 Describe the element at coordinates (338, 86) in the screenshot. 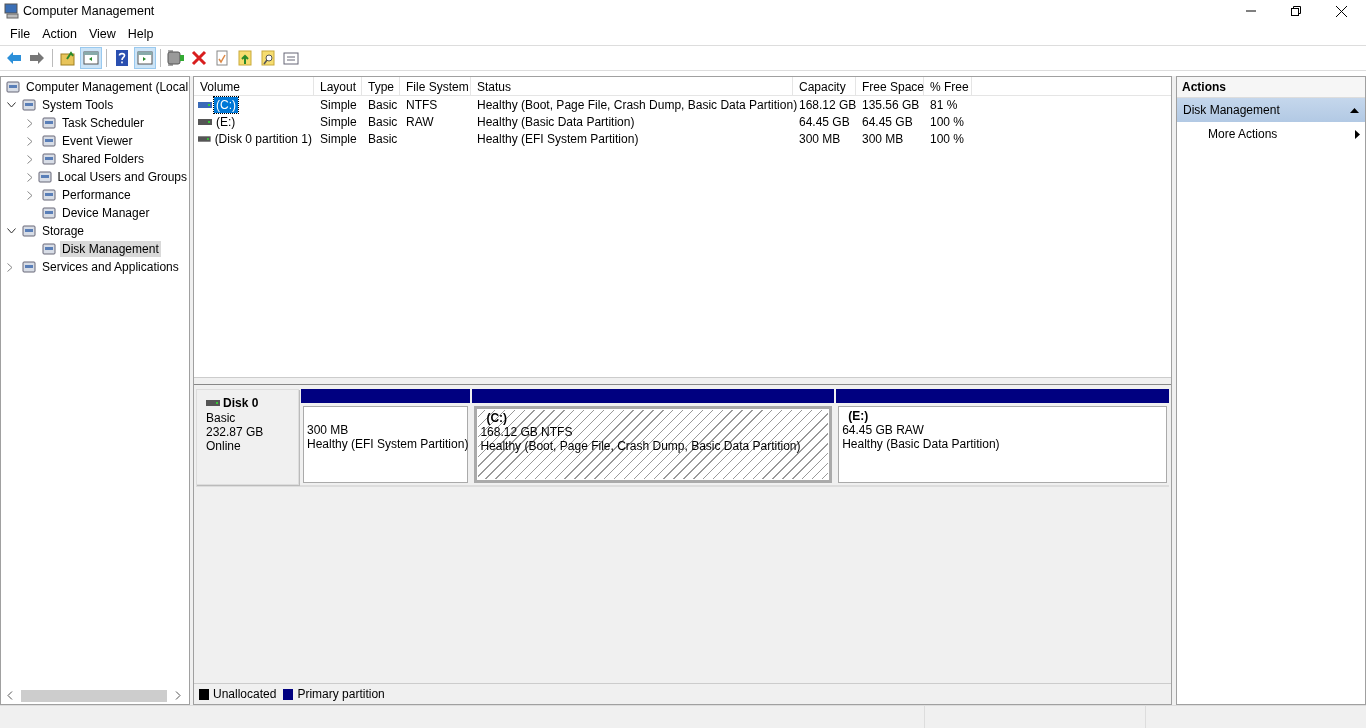

I see `column-header: Layout` at that location.